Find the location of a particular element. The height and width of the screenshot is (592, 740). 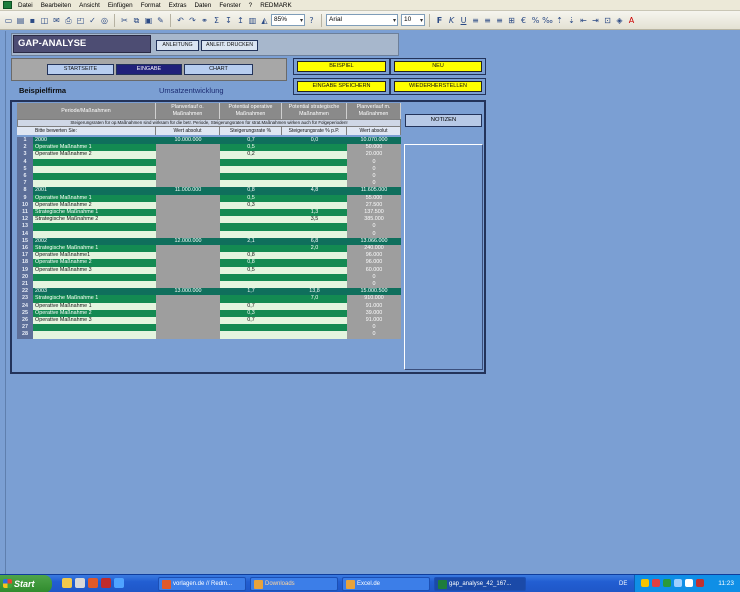

decimal-decrease-icon: ⇣ is located at coordinates (571, 20).